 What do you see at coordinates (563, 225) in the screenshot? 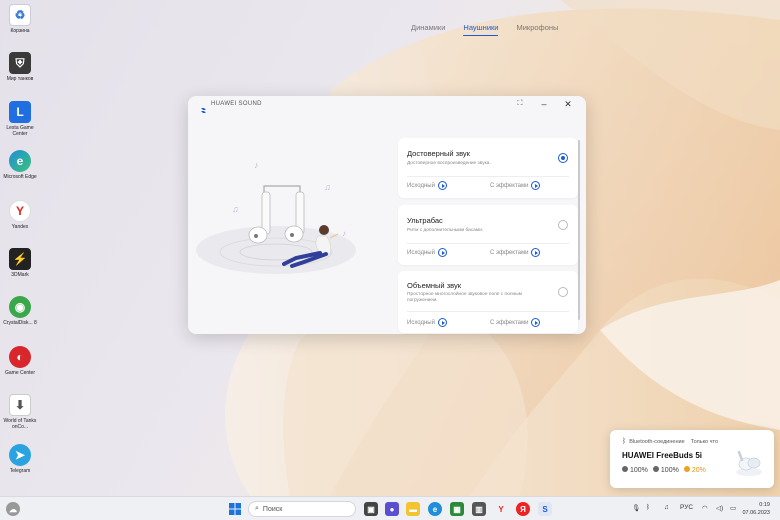
I see `radio-ultrabass` at bounding box center [563, 225].